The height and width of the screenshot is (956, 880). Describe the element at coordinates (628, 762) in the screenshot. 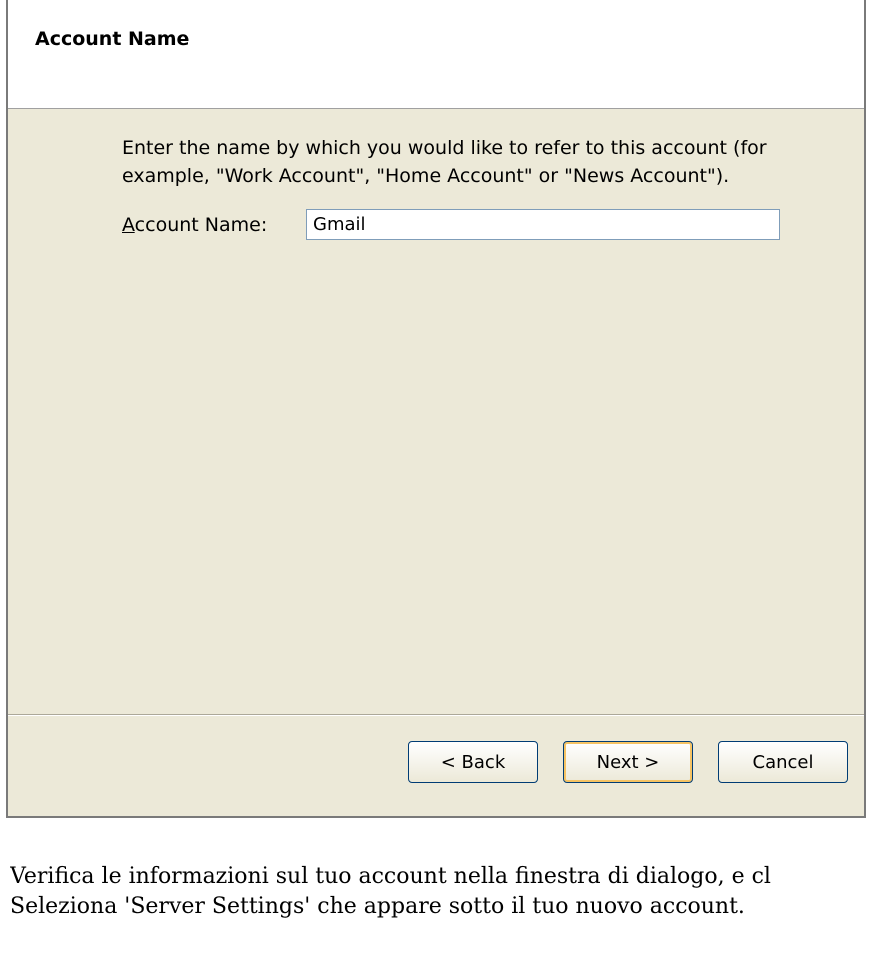

I see `next-button: Next >` at that location.